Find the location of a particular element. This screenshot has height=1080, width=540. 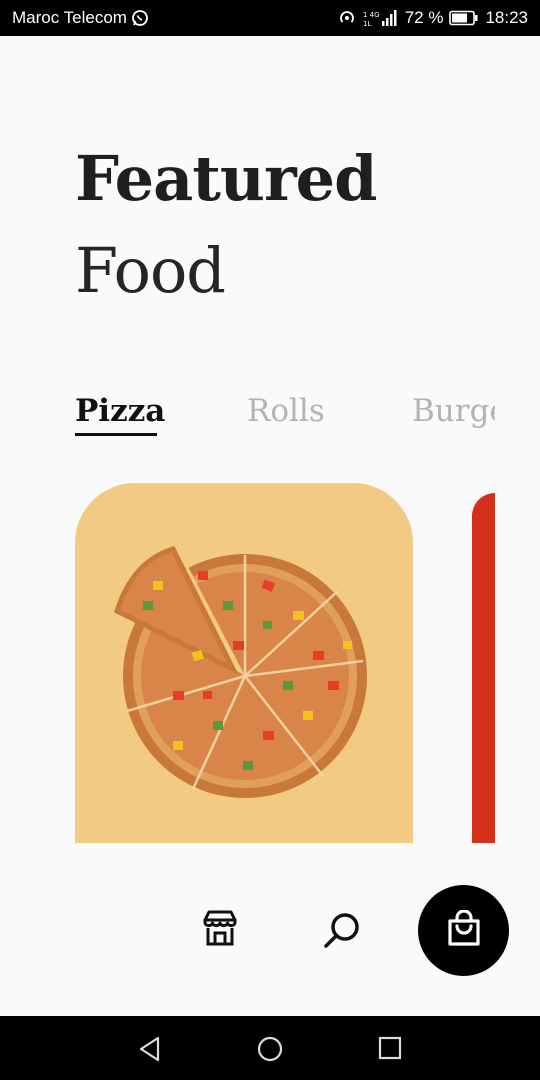

pizza-image is located at coordinates (240, 672).